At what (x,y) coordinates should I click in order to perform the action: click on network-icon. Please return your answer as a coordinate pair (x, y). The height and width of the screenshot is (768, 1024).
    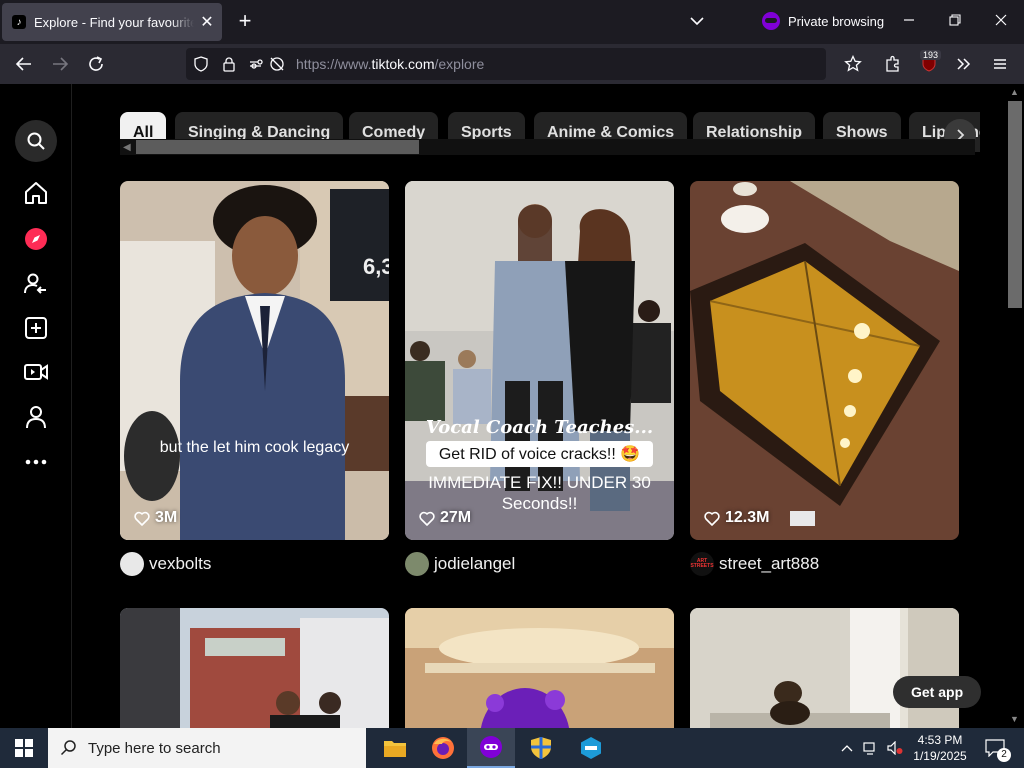
    Looking at the image, I should click on (869, 748).